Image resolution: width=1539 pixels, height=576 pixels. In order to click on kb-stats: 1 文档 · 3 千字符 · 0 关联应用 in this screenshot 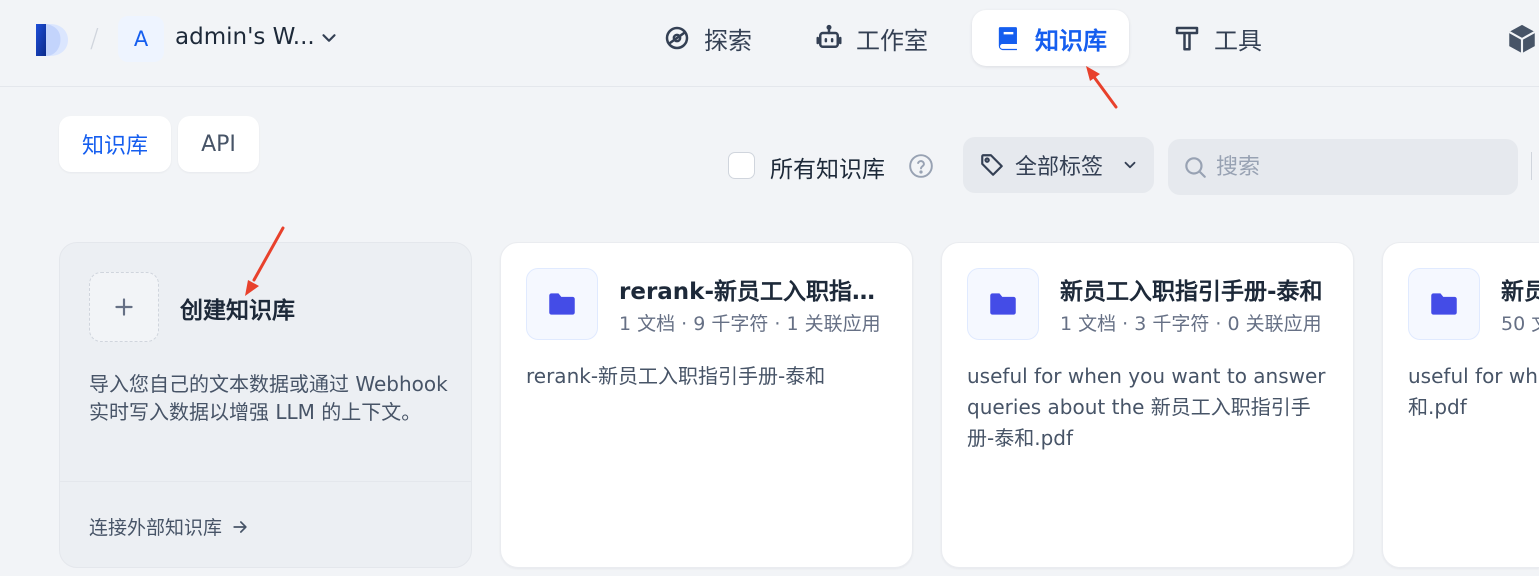, I will do `click(1191, 324)`.